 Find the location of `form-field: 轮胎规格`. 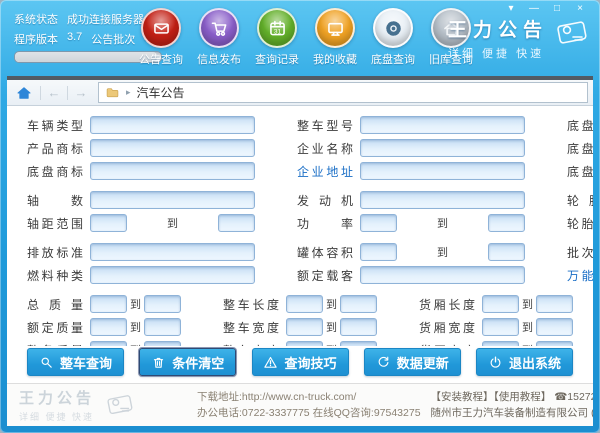

form-field: 轮胎规格 is located at coordinates (580, 223).